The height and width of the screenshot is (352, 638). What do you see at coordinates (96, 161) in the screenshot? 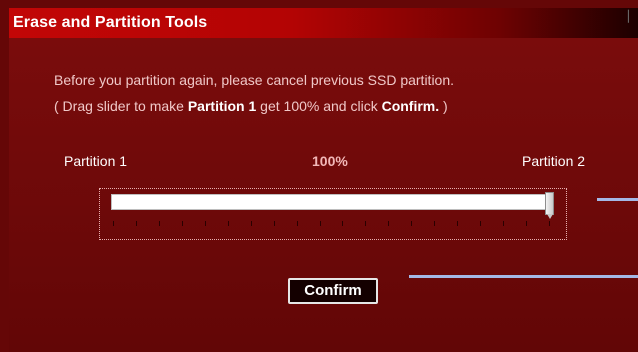
I see `partition-1-label: Partition 1` at bounding box center [96, 161].